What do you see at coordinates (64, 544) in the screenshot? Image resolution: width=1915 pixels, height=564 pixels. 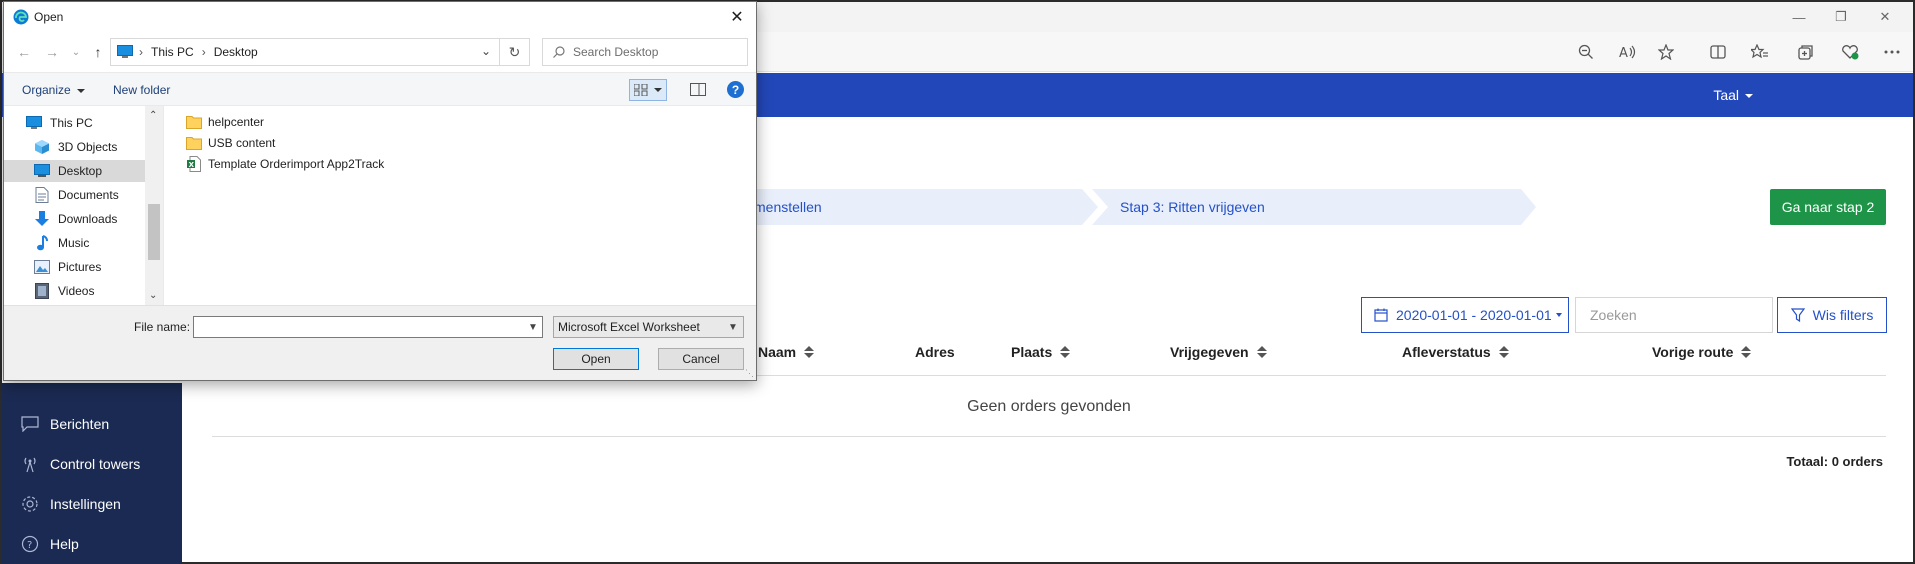 I see `sidebar-item-label: Help` at bounding box center [64, 544].